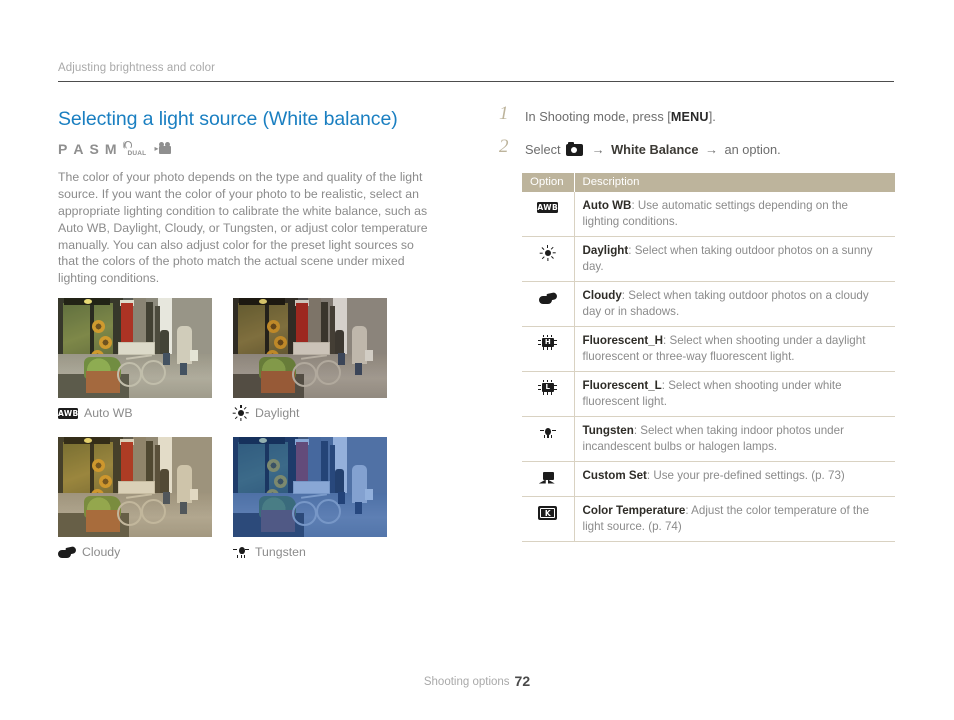  Describe the element at coordinates (504, 146) in the screenshot. I see `step-number: 2` at that location.